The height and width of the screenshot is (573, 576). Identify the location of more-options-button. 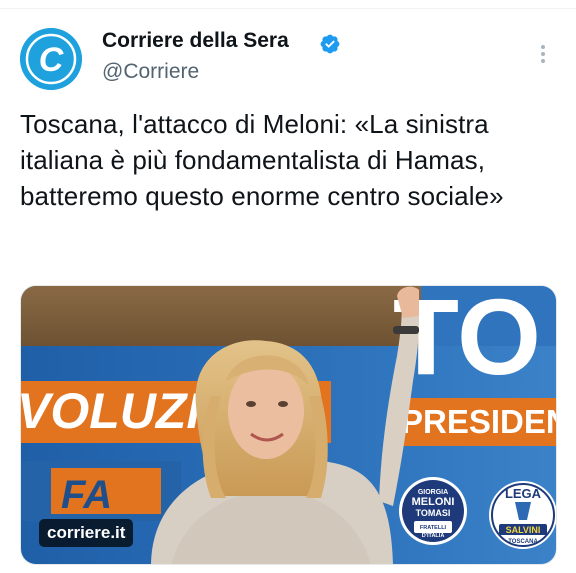
(543, 54).